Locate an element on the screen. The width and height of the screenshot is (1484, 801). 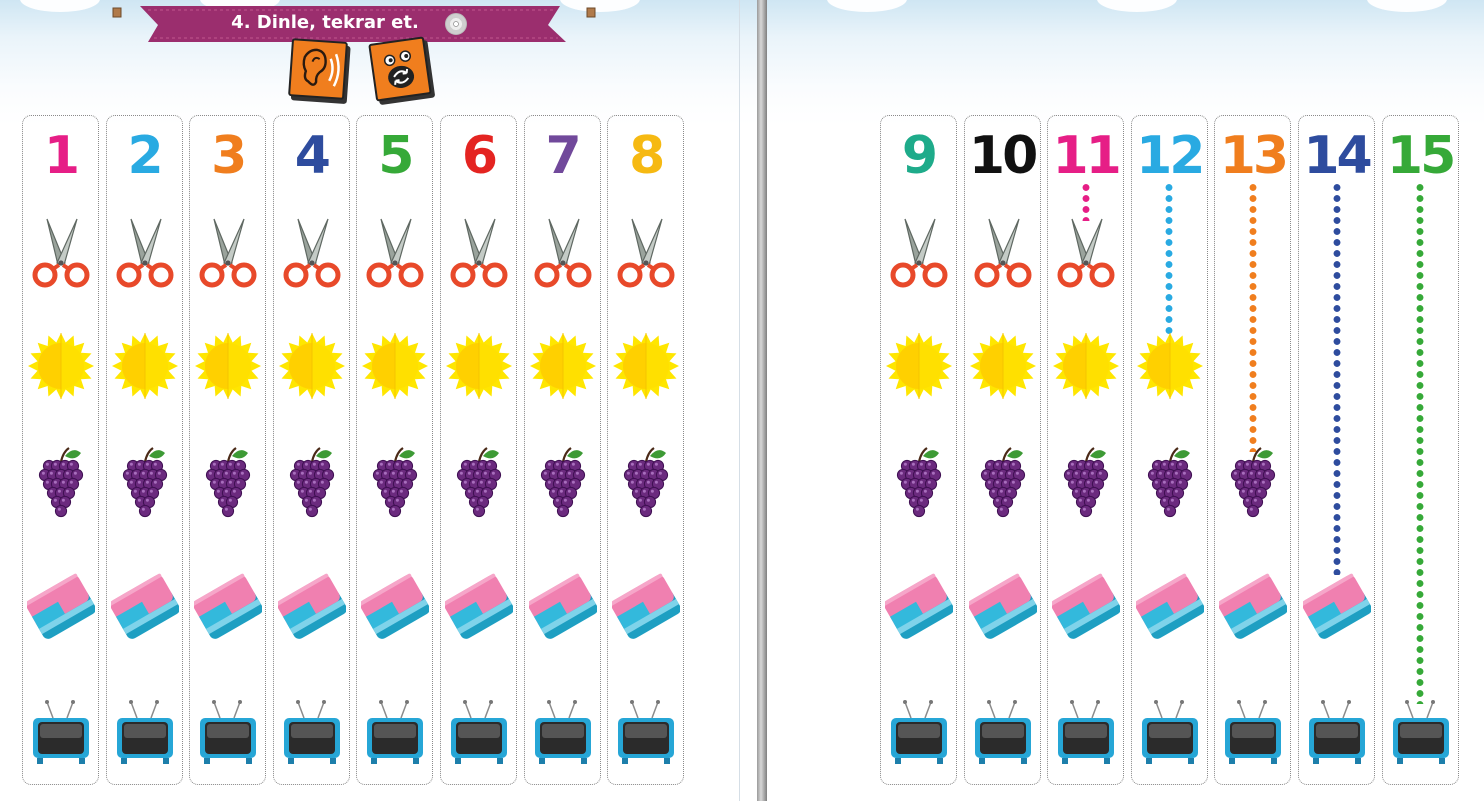
sky-background is located at coordinates (1125, 62).